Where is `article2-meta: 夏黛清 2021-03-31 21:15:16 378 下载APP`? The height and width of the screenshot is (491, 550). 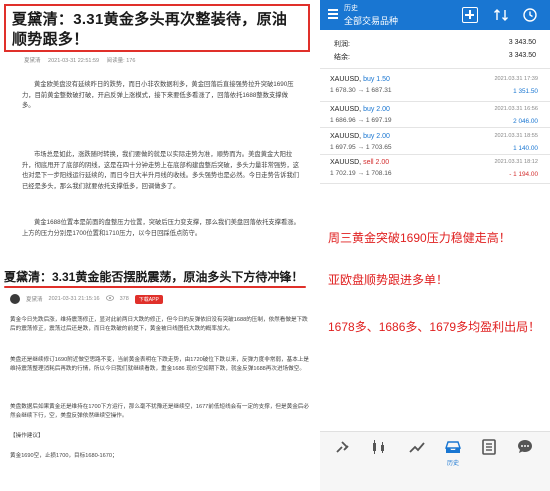
article2-meta: 夏黛清 2021-03-31 21:15:16 378 下载APP is located at coordinates (86, 299).